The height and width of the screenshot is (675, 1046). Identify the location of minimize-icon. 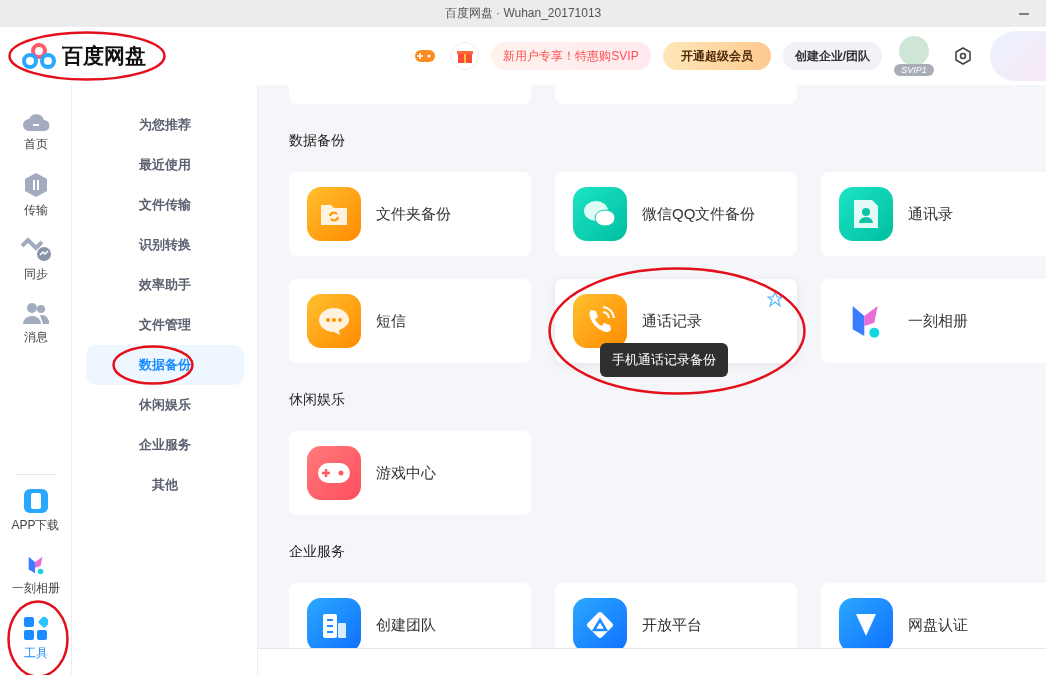
(1024, 14).